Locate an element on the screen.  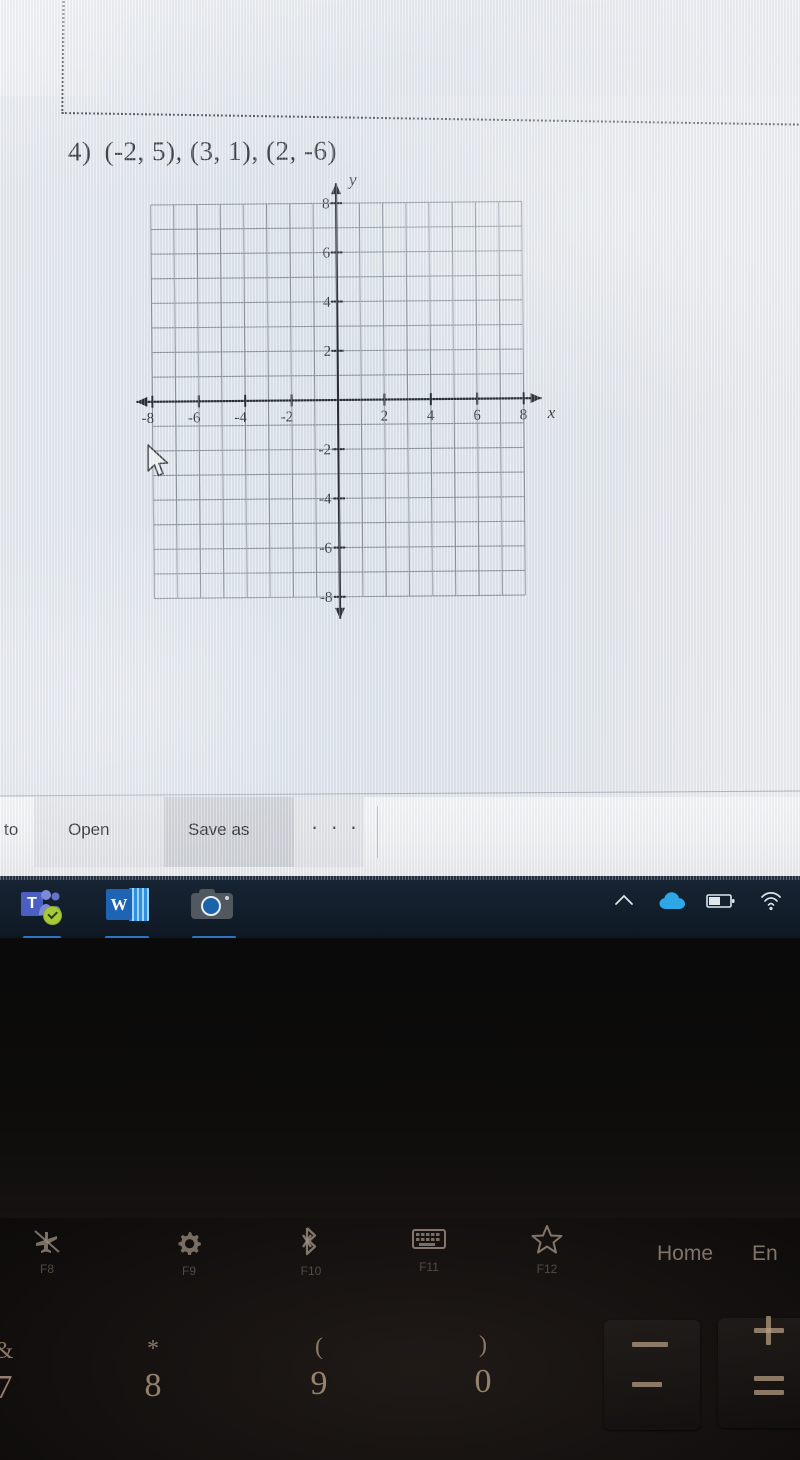
key-7-number: 7 is located at coordinates (6, 1387).